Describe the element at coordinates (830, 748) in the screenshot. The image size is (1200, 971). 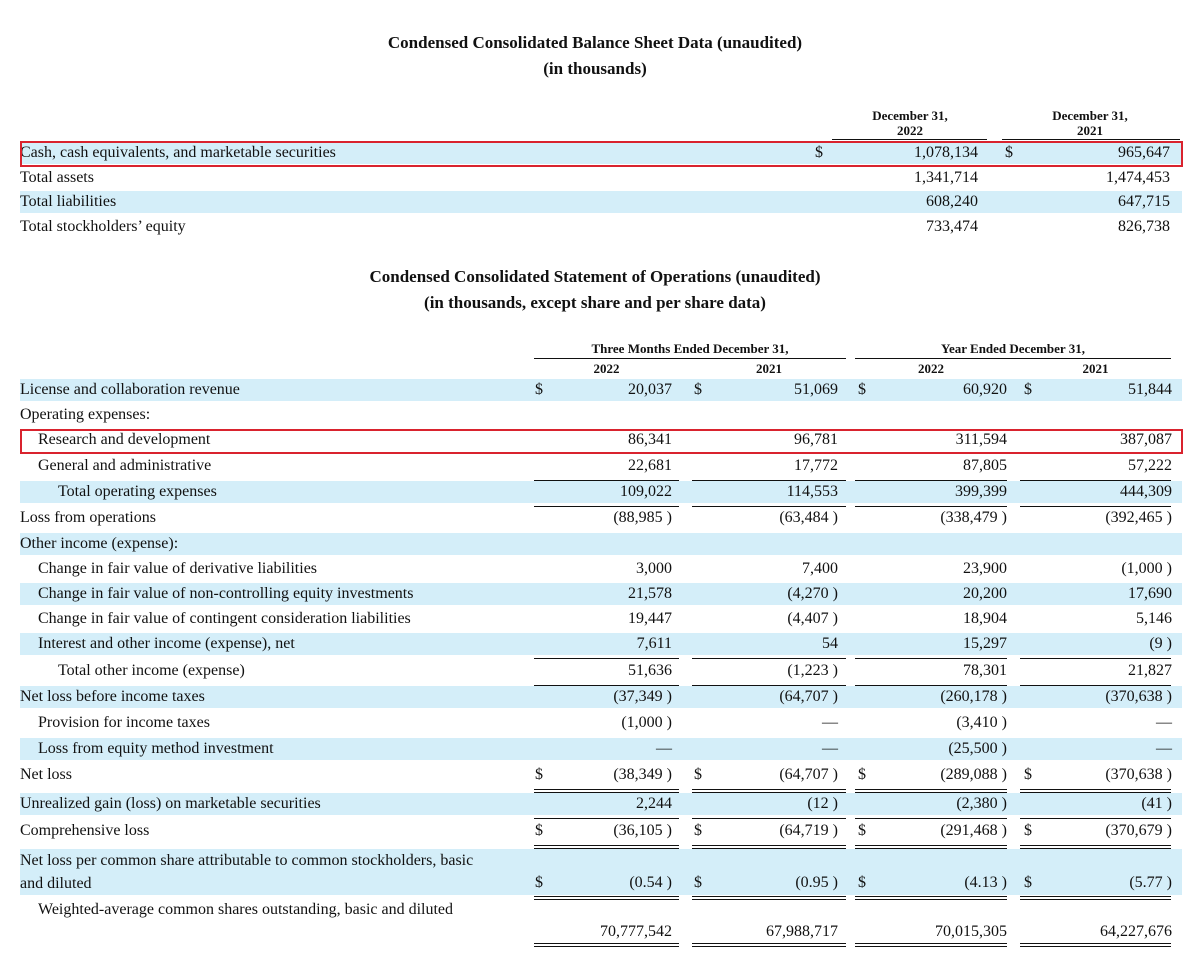
I see `cell-value: —` at that location.